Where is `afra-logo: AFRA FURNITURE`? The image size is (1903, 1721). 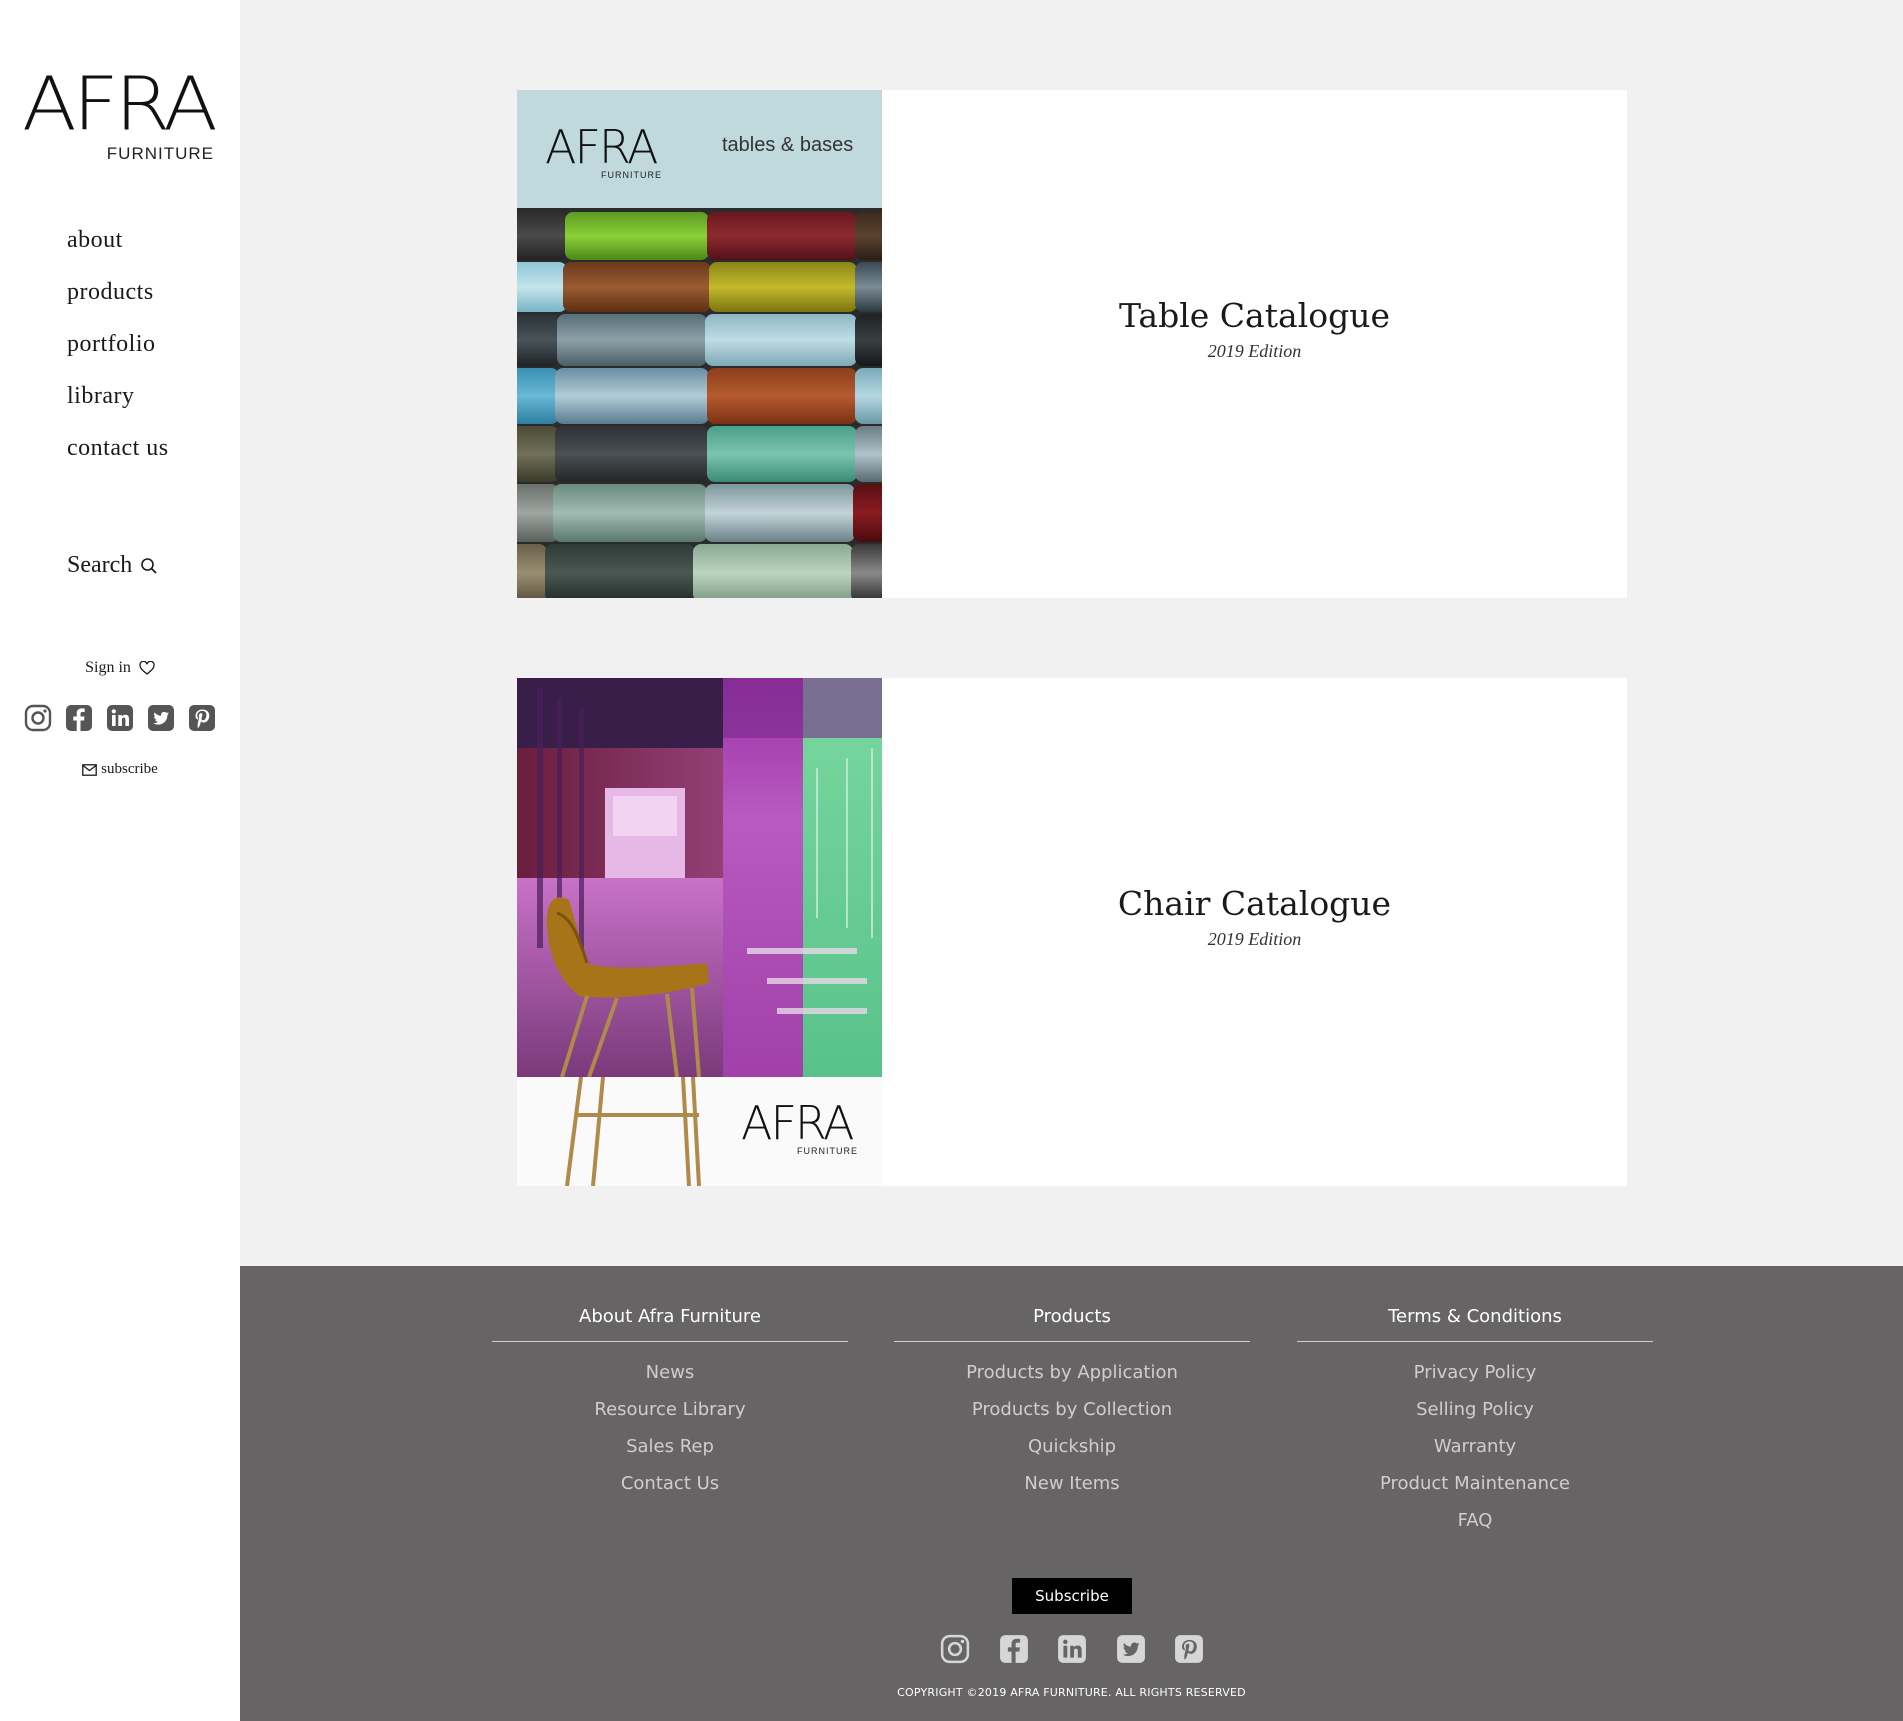 afra-logo: AFRA FURNITURE is located at coordinates (120, 117).